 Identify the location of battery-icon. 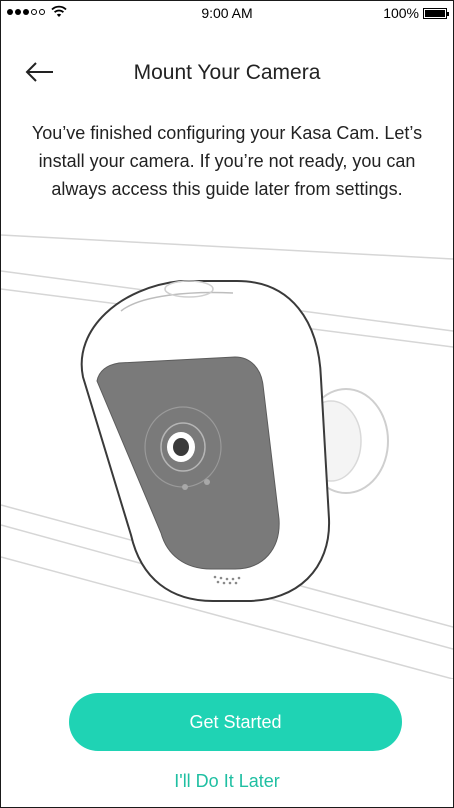
(436, 13).